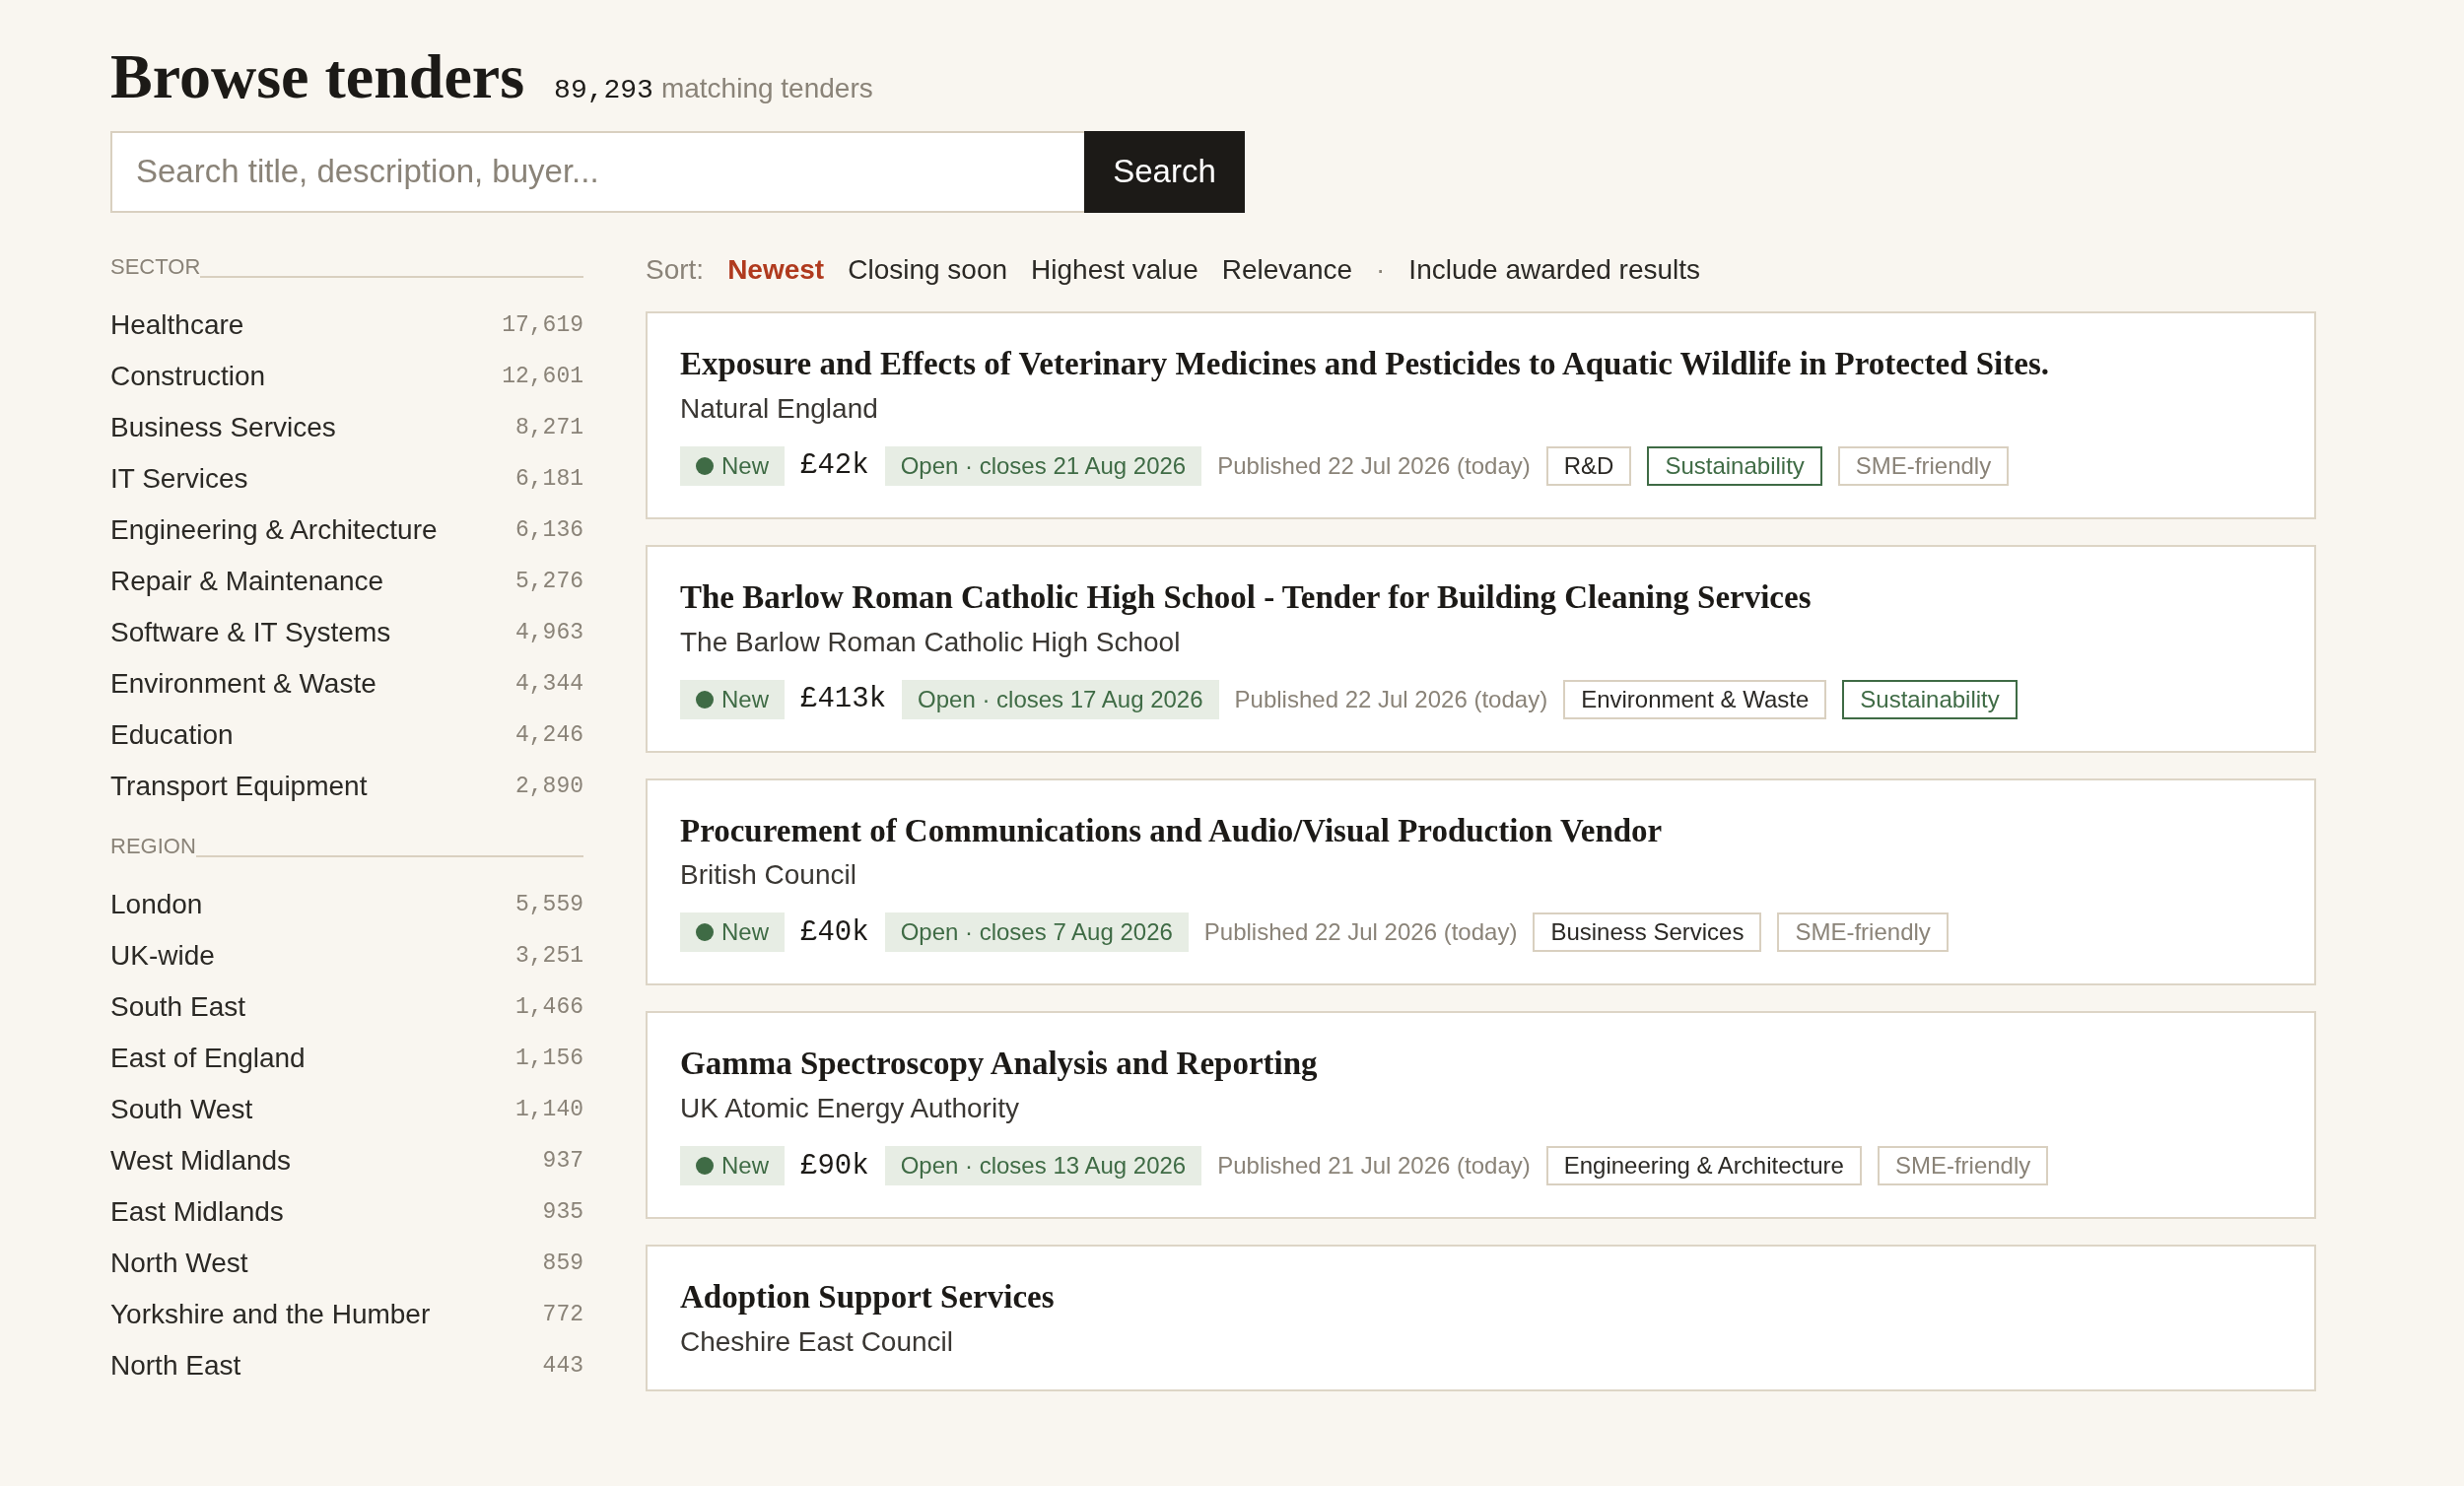 This screenshot has width=2464, height=1486. Describe the element at coordinates (549, 955) in the screenshot. I see `filter-count: 3,251` at that location.